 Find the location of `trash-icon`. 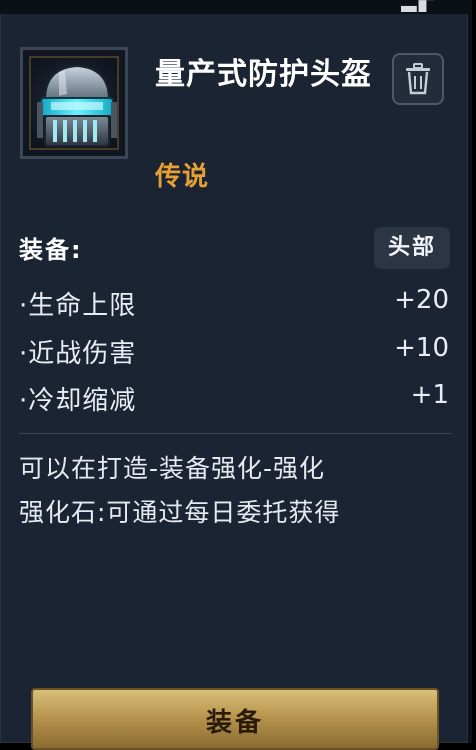

trash-icon is located at coordinates (418, 79).